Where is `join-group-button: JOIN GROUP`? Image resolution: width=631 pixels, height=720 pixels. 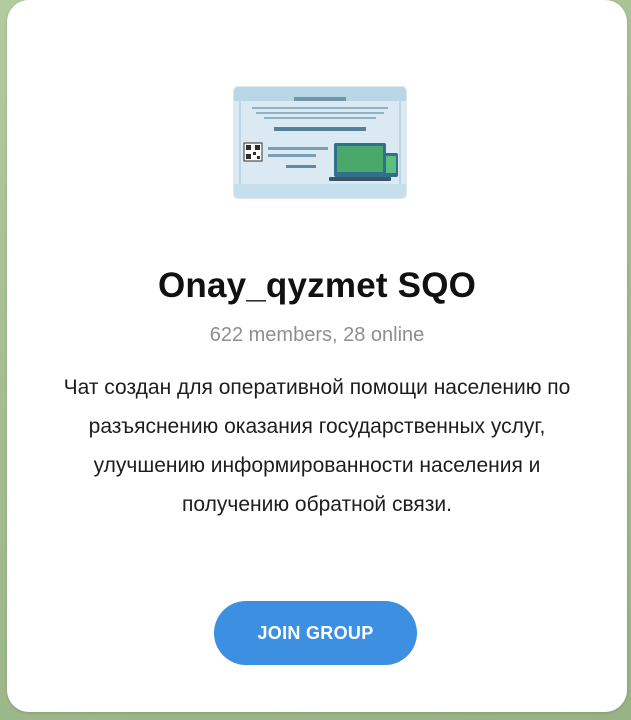 join-group-button: JOIN GROUP is located at coordinates (315, 633).